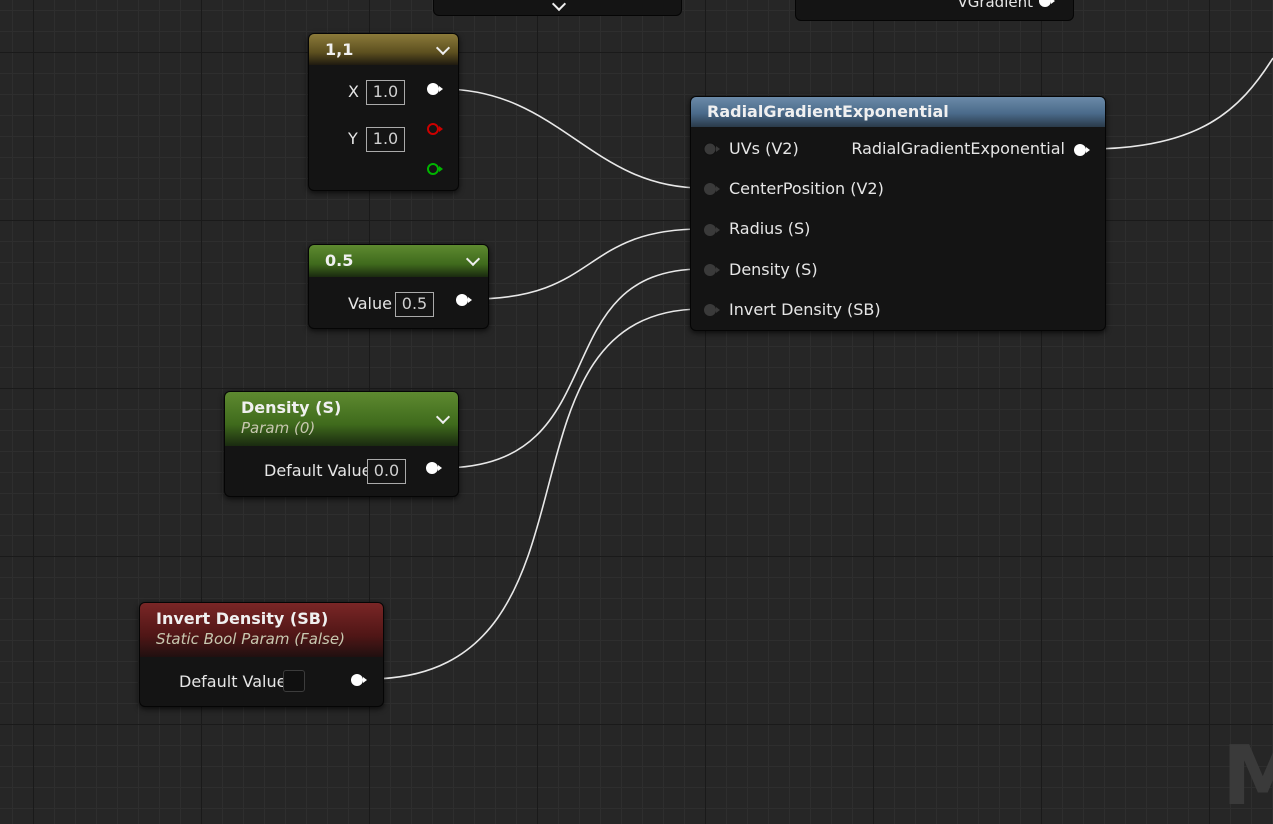 Image resolution: width=1273 pixels, height=824 pixels. Describe the element at coordinates (806, 188) in the screenshot. I see `input-label-centerposition: CenterPosition (V2)` at that location.